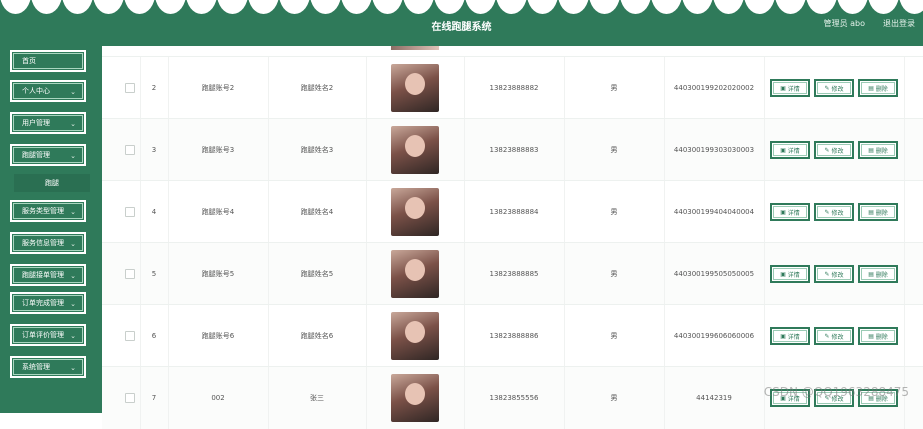  I want to click on sidebar-item-label: 订单完成管理, so click(43, 303).